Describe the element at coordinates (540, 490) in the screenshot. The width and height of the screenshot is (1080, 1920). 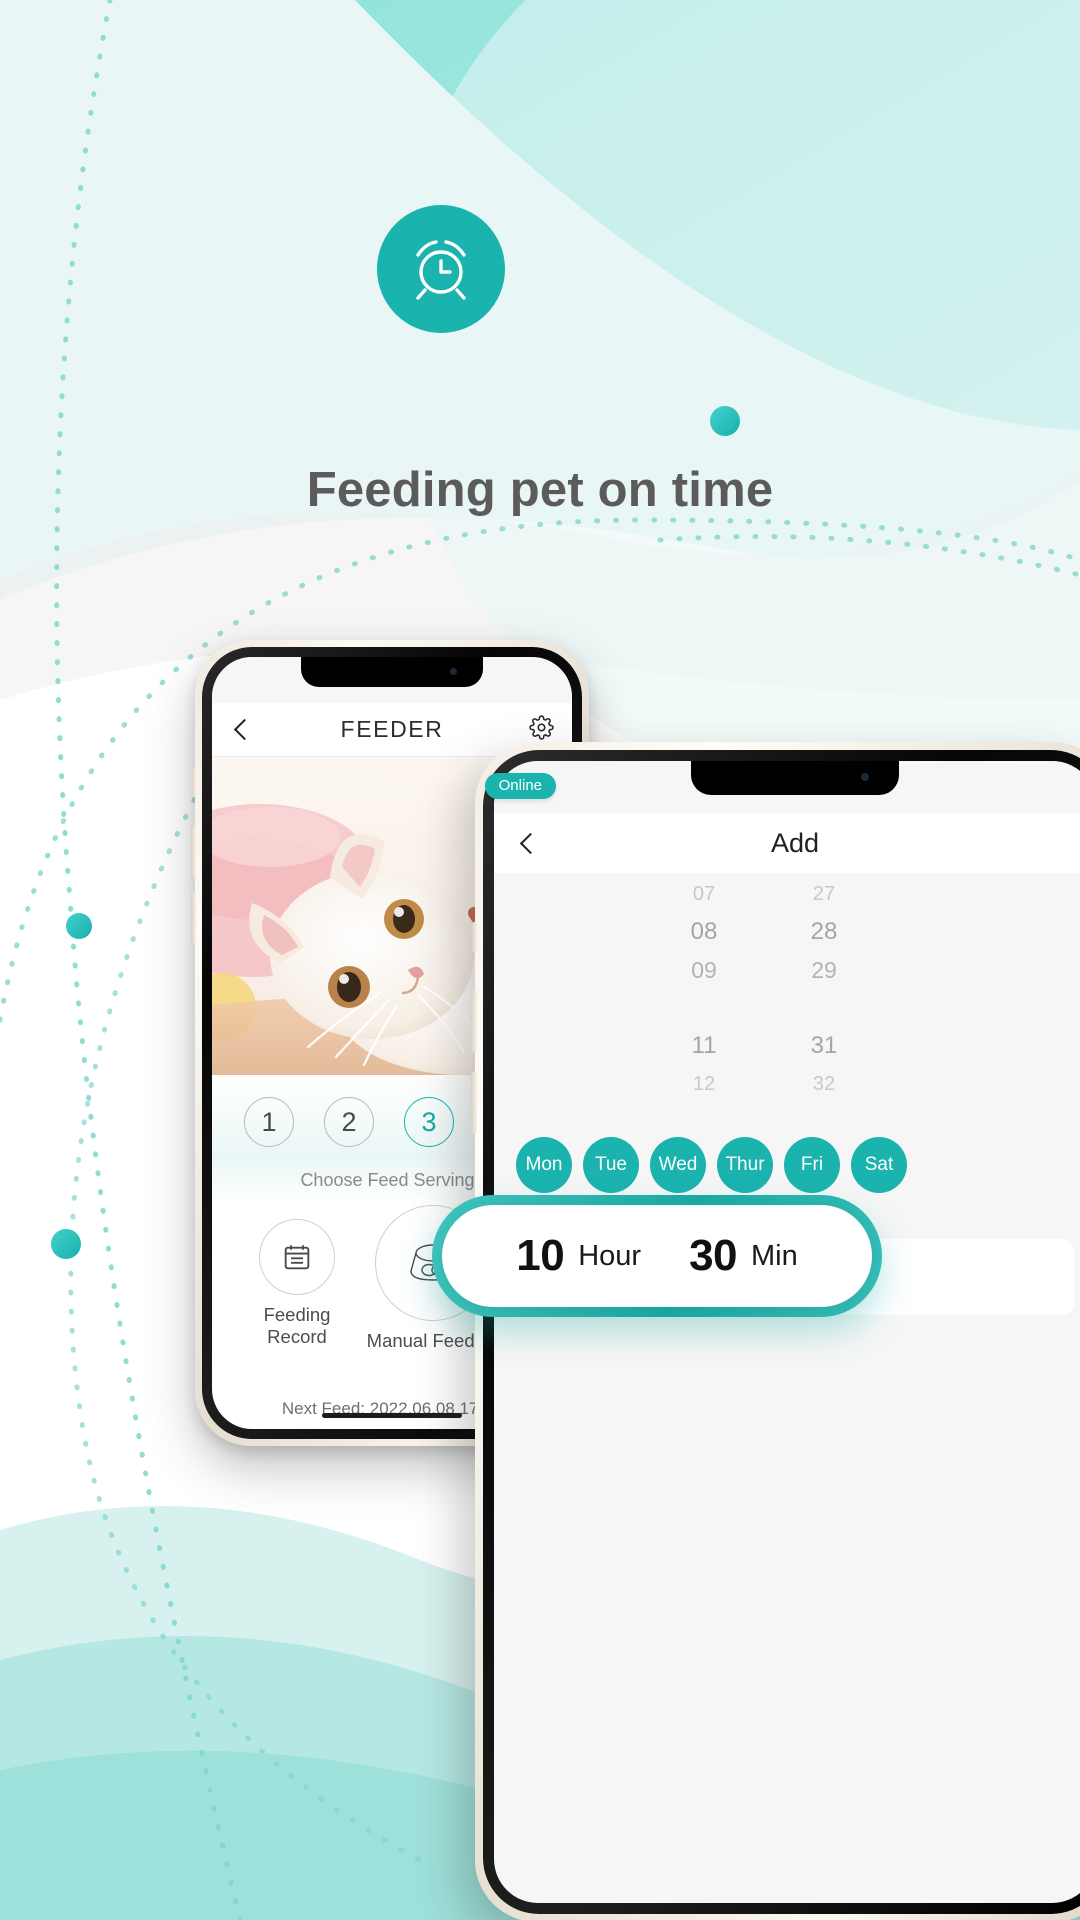
I see `page-title: Feeding pet on time` at that location.